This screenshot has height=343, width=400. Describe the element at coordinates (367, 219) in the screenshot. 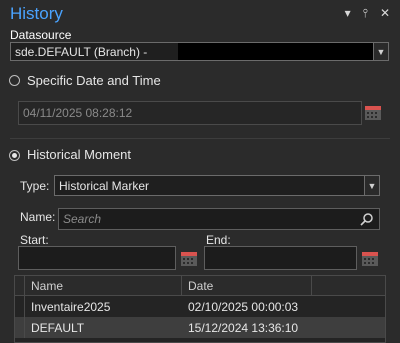

I see `search-icon` at that location.